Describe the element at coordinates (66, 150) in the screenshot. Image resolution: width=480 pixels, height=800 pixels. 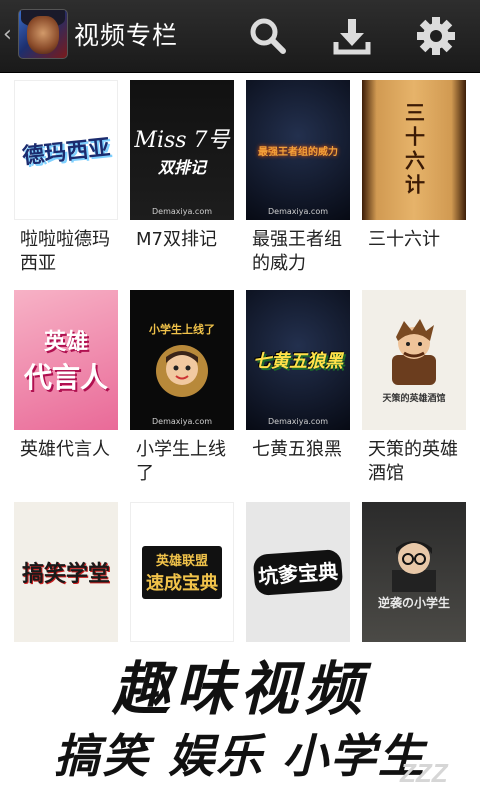
I see `video-thumbnail: 德玛西亚` at that location.